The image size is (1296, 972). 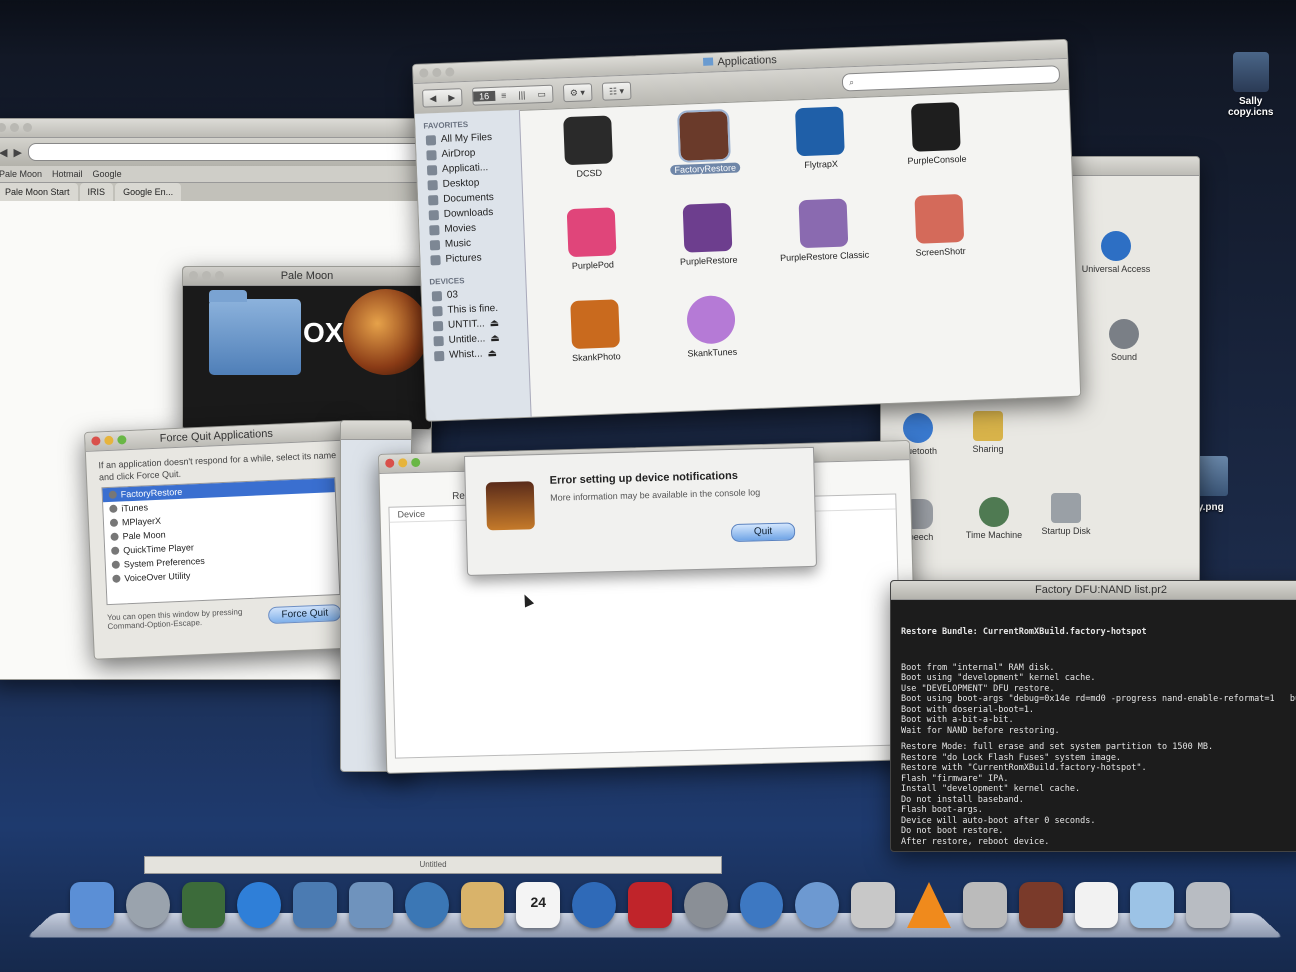 I want to click on tab: Pale Moon Start, so click(x=39, y=192).